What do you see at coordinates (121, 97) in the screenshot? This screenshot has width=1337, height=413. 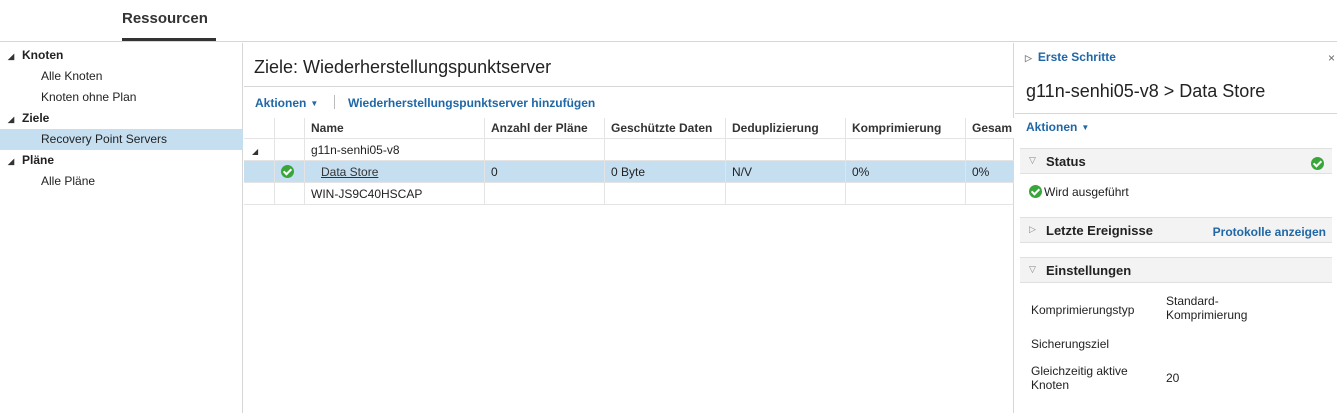 I see `tree-item-knoten-ohne-plan: Knoten ohne Plan` at bounding box center [121, 97].